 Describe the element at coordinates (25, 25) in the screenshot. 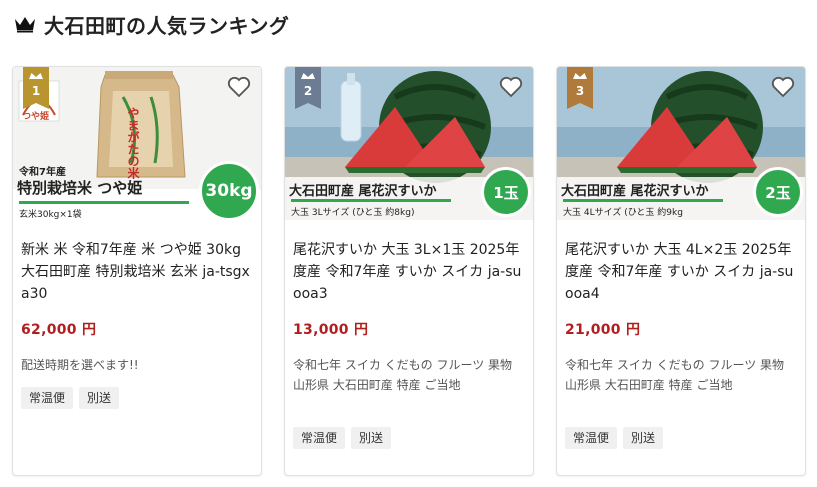

I see `crown-icon` at that location.